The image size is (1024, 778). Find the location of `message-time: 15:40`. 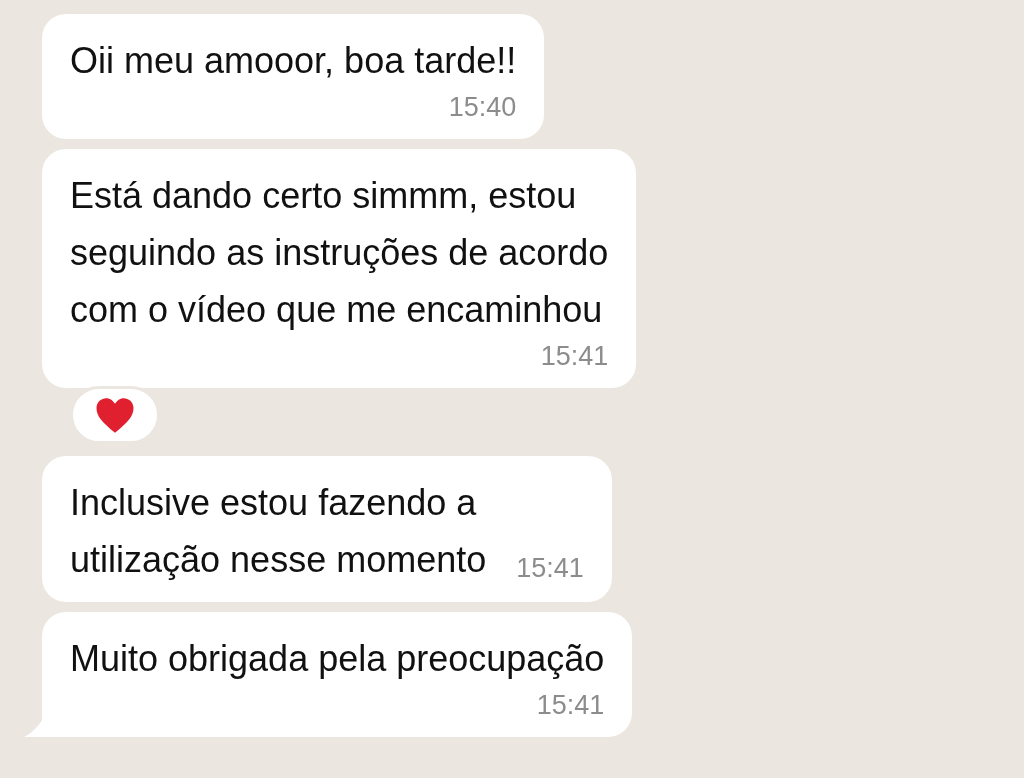

message-time: 15:40 is located at coordinates (482, 107).